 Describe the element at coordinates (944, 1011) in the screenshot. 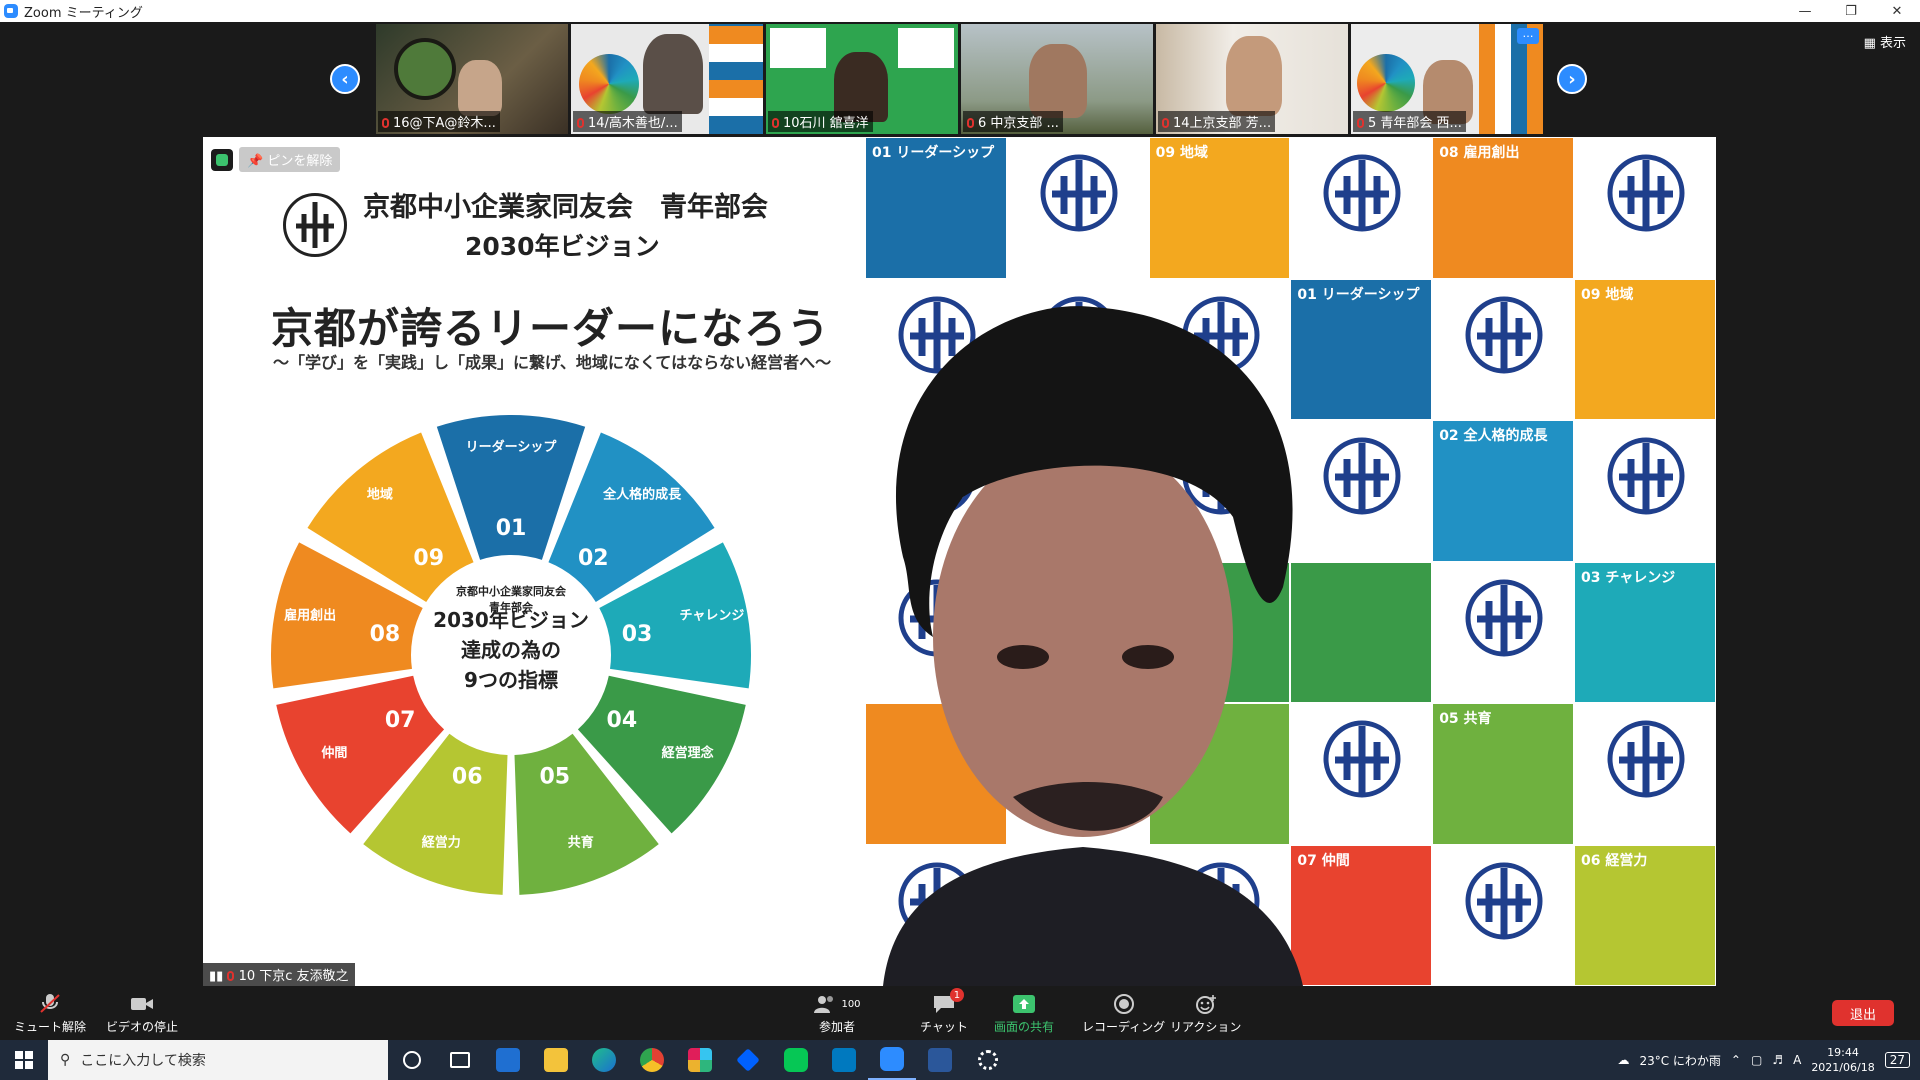

I see `chat-button: 1 チャット` at that location.